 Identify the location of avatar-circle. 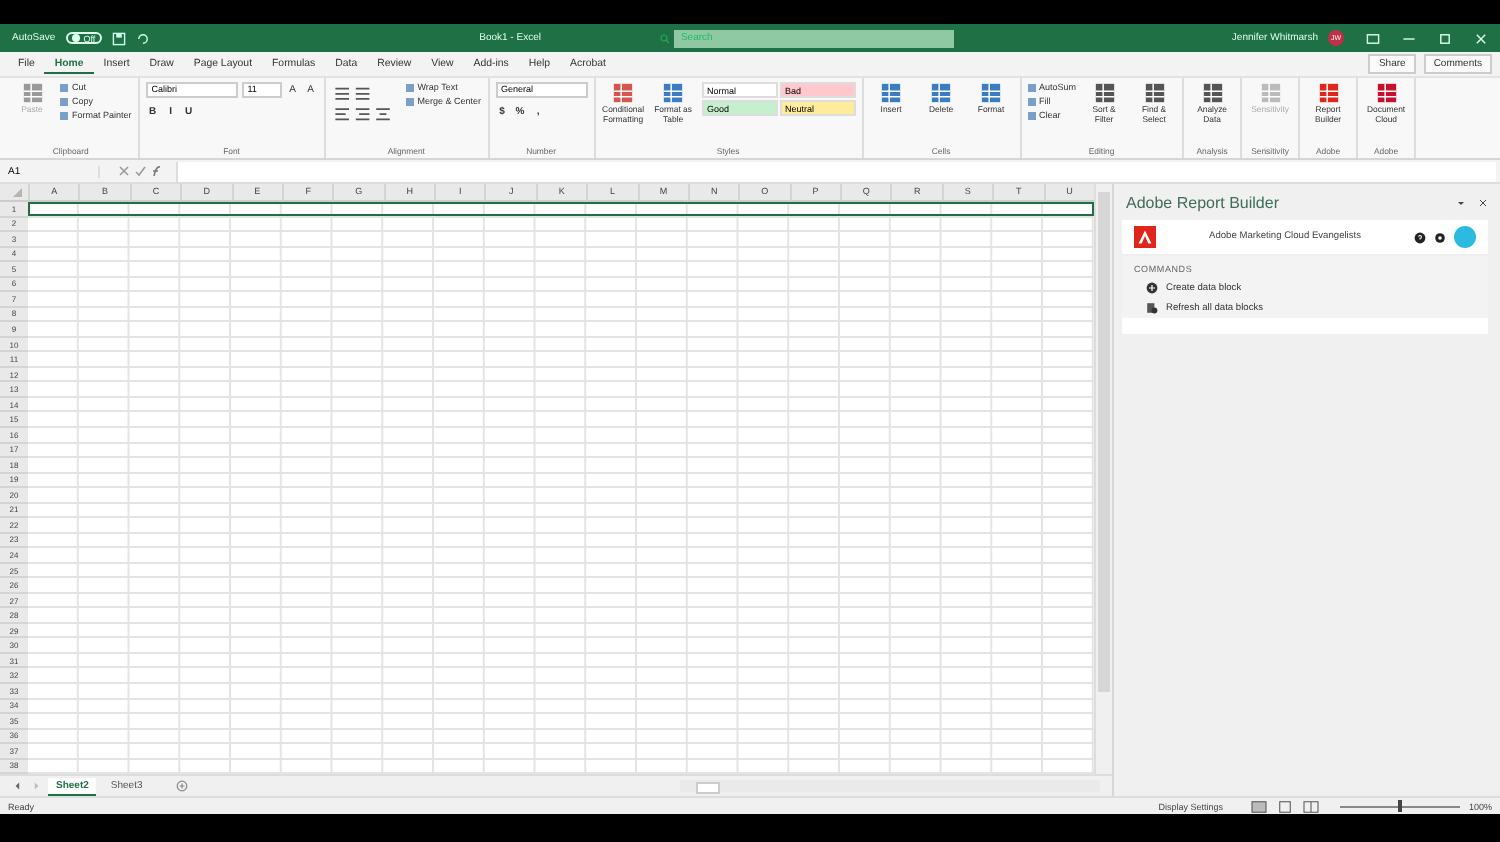
(1465, 237).